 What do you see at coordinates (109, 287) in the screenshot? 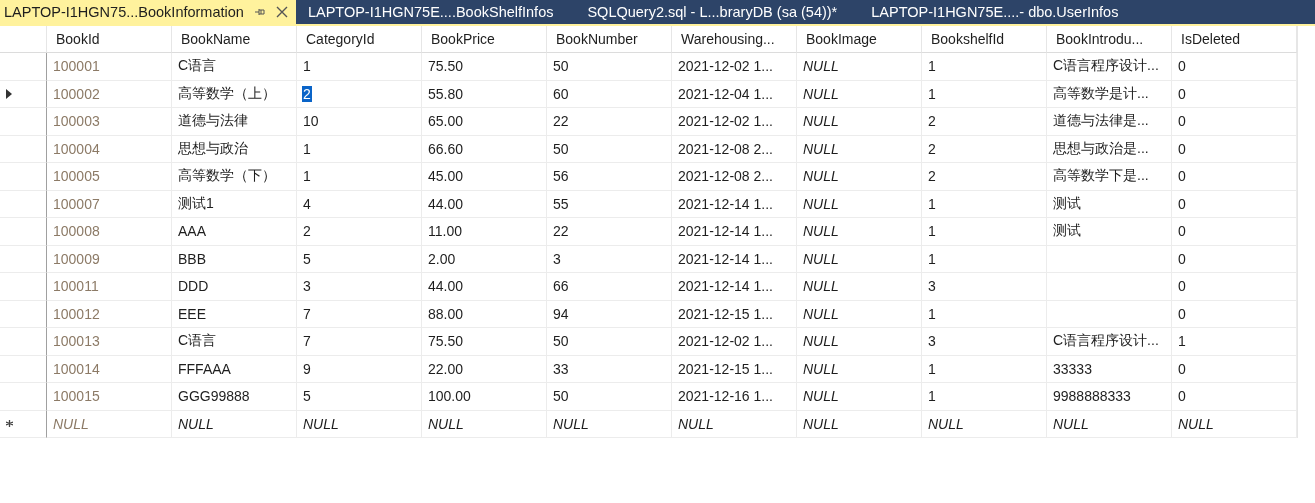
I see `table-cell: 100011` at bounding box center [109, 287].